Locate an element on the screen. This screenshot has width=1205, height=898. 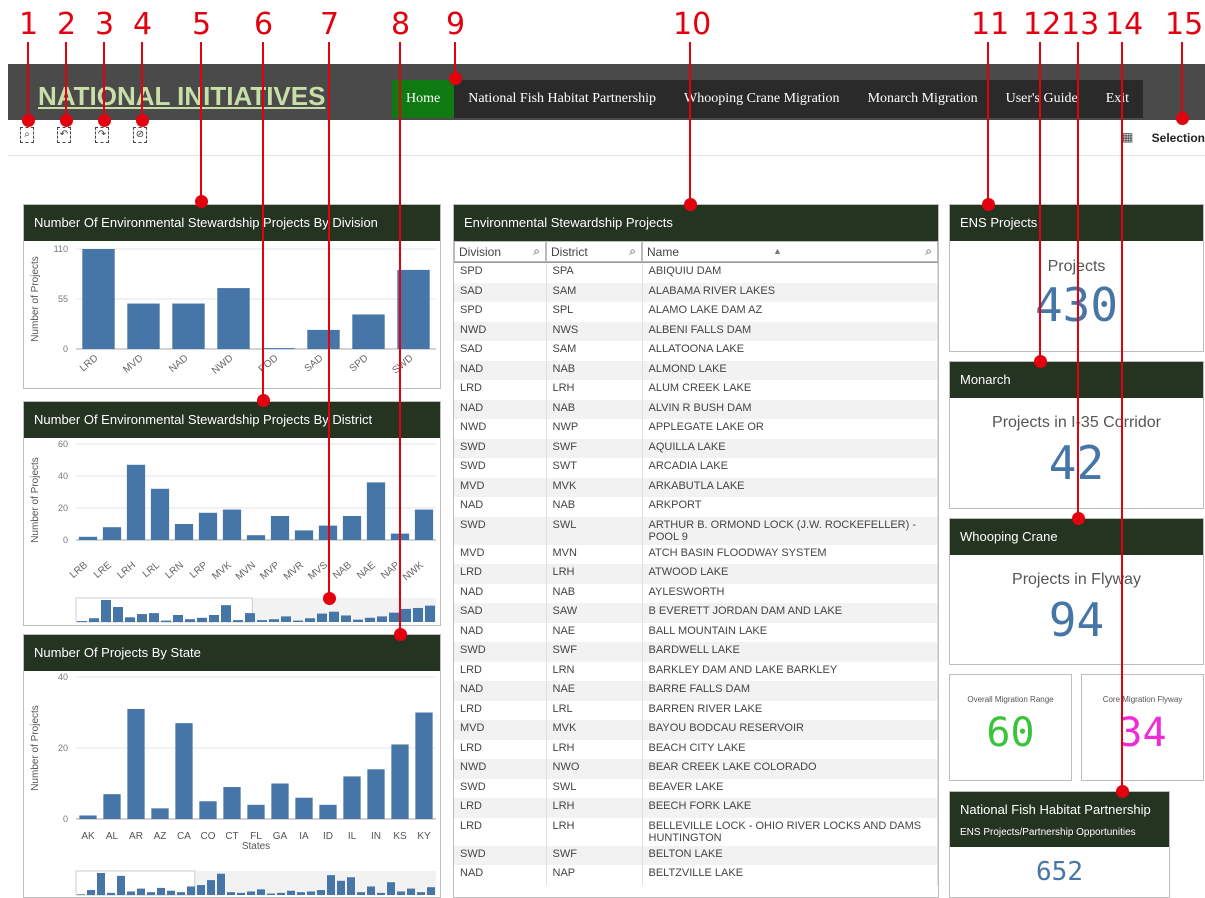
table-row: NAD NAE BARRE FALLS DAM is located at coordinates (696, 691).